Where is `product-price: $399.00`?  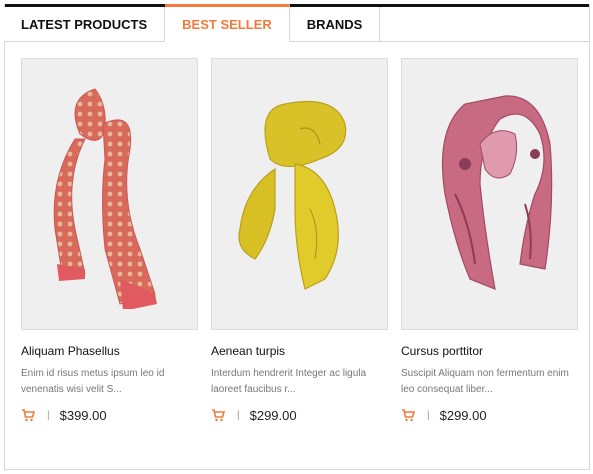 product-price: $399.00 is located at coordinates (83, 415).